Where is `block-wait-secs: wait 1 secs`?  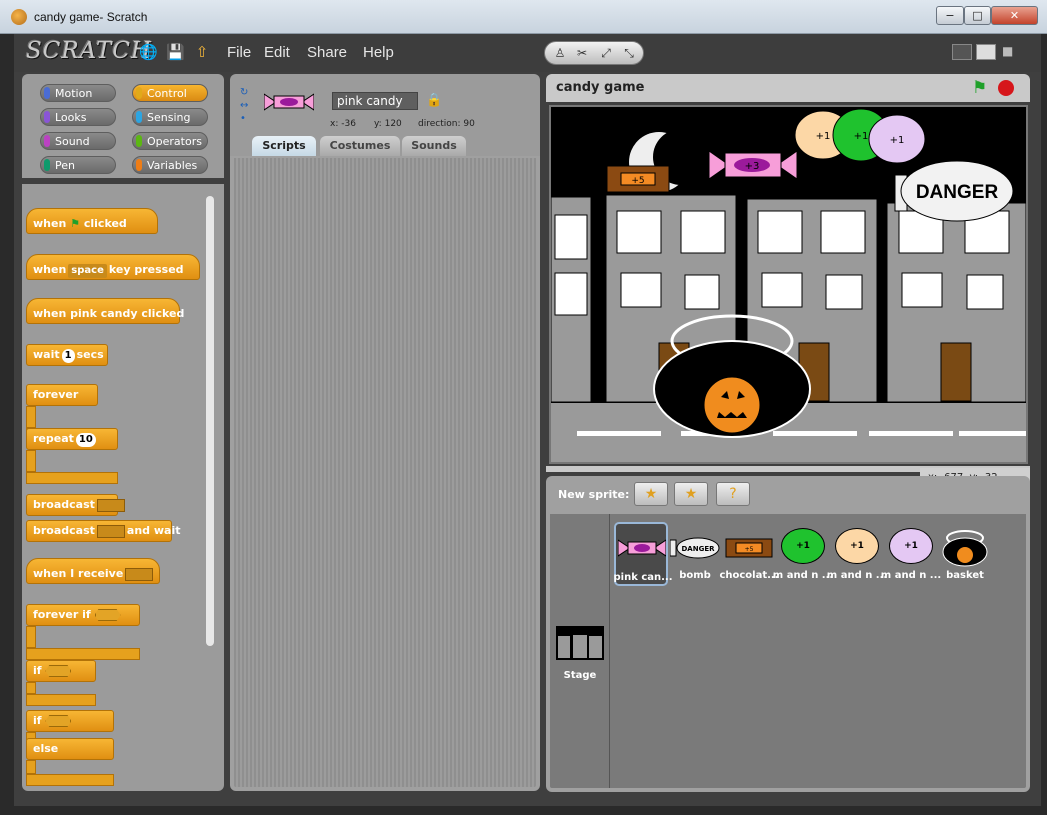 block-wait-secs: wait 1 secs is located at coordinates (67, 355).